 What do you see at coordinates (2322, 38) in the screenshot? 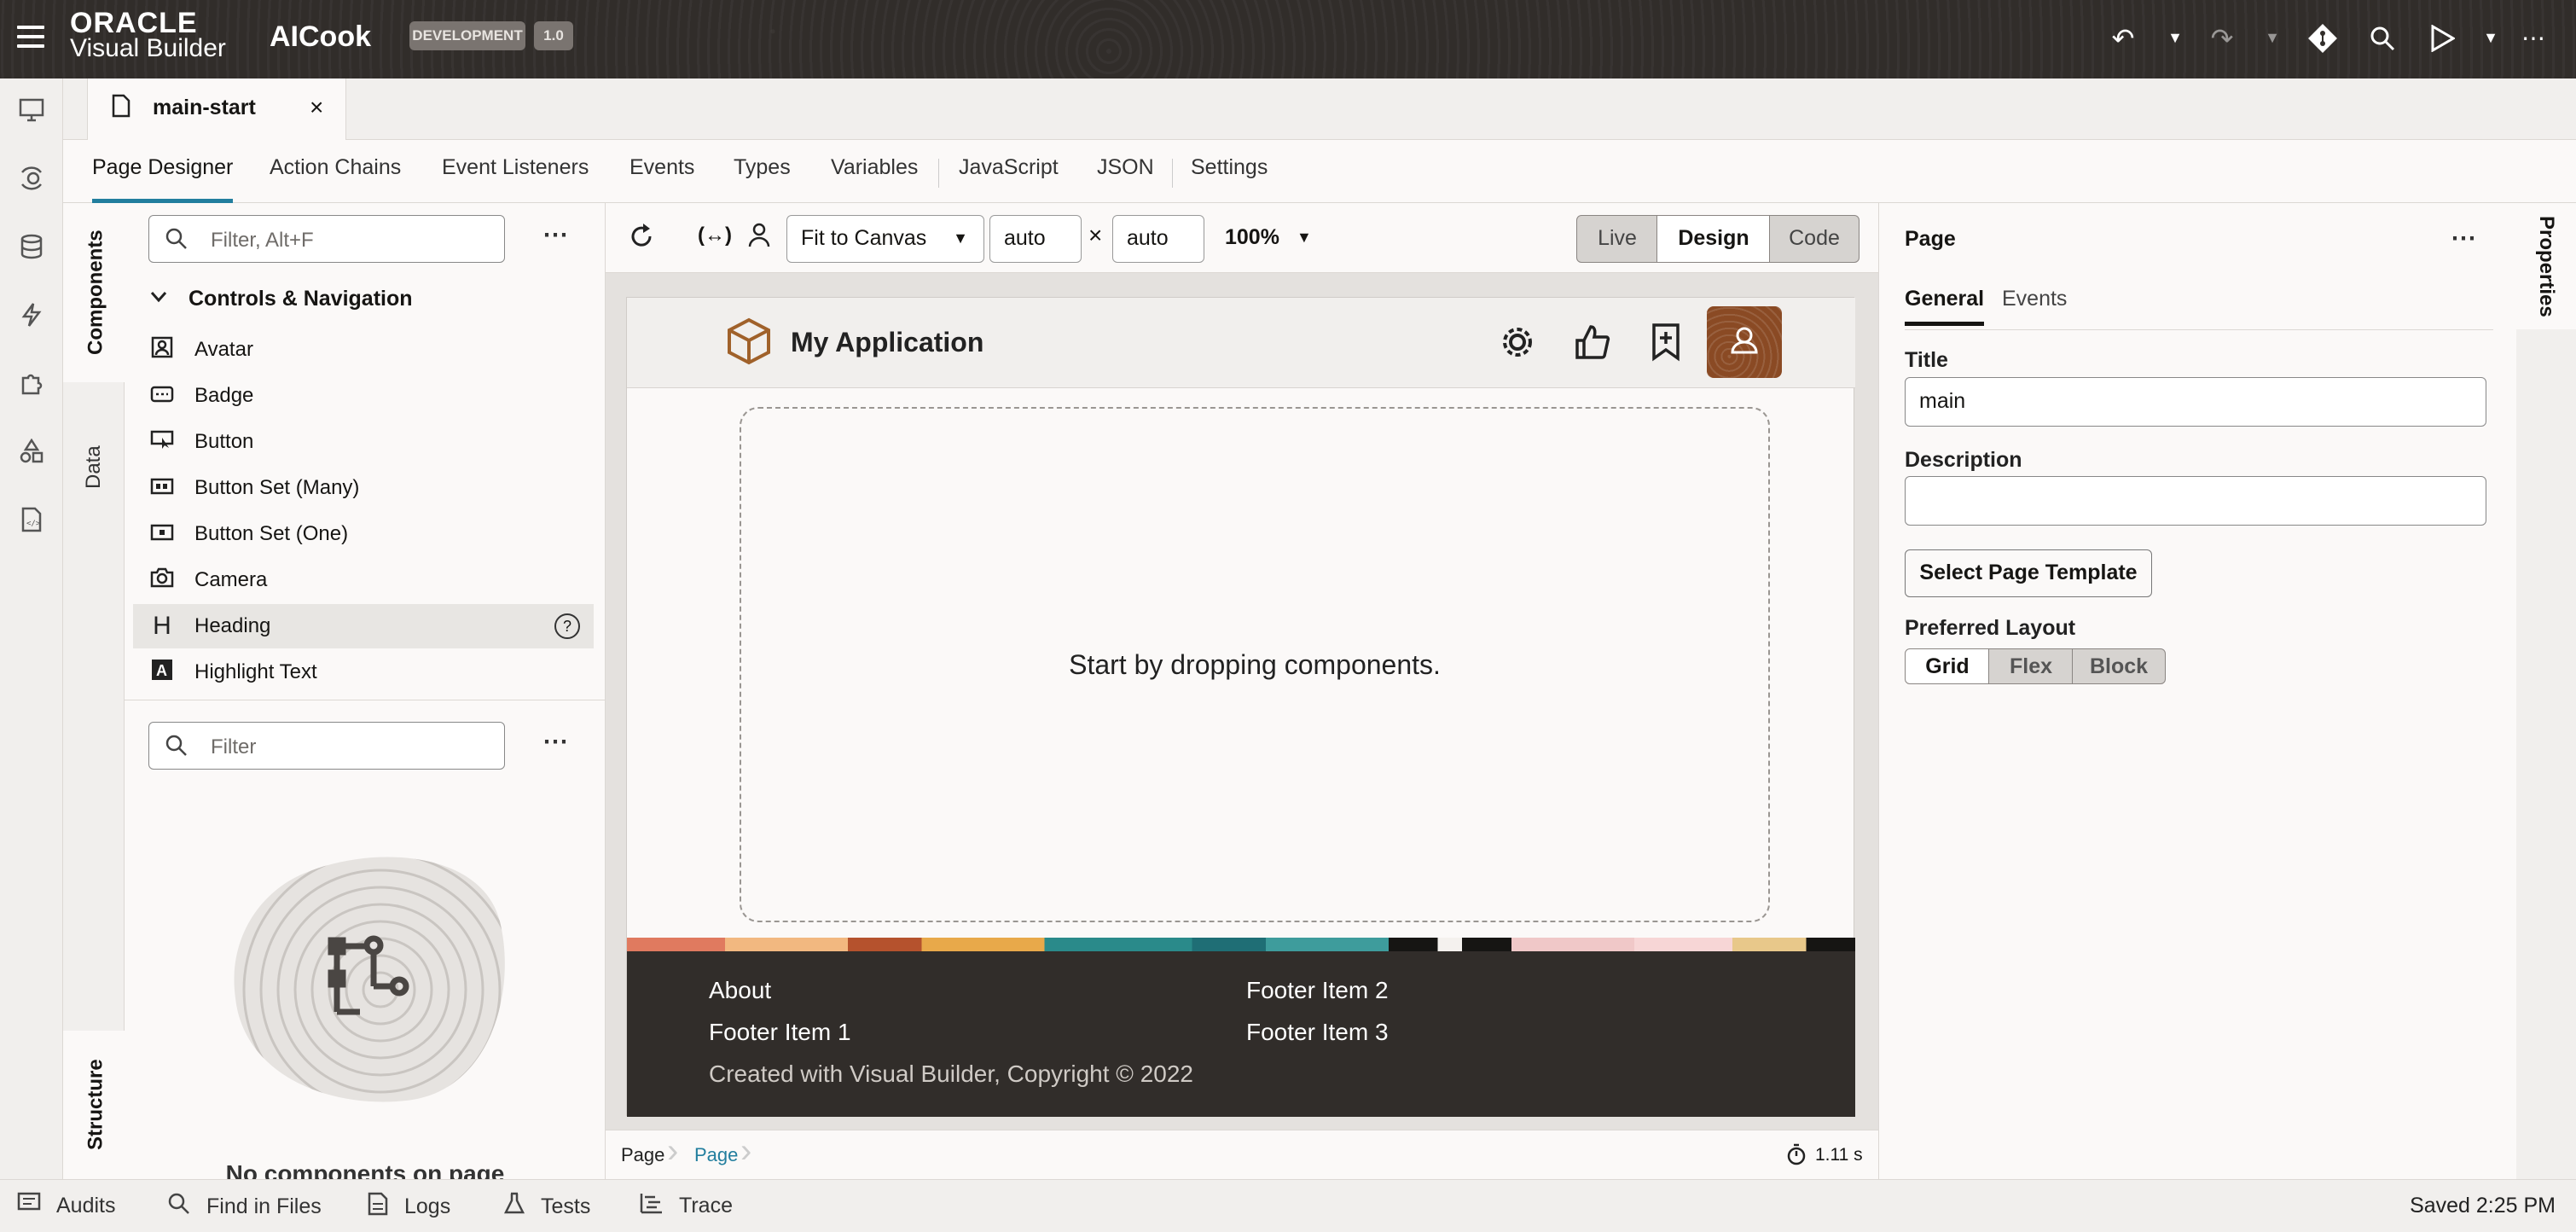
I see `git-icon` at bounding box center [2322, 38].